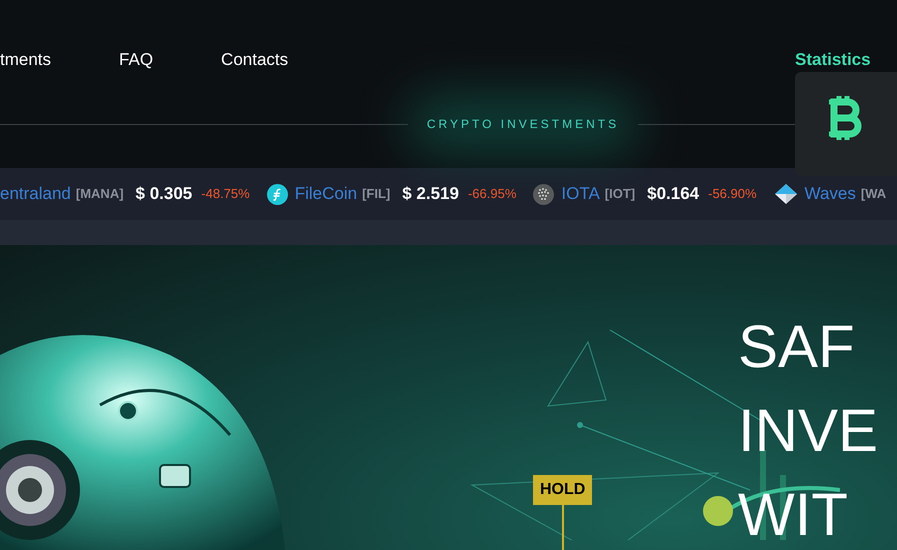 This screenshot has height=550, width=897. I want to click on nav-link: FAQ, so click(136, 60).